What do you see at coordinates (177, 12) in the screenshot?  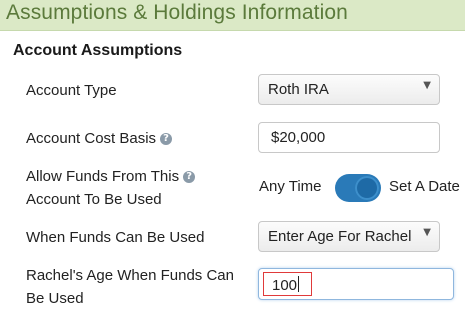 I see `header-title: Assumptions & Holdings Information` at bounding box center [177, 12].